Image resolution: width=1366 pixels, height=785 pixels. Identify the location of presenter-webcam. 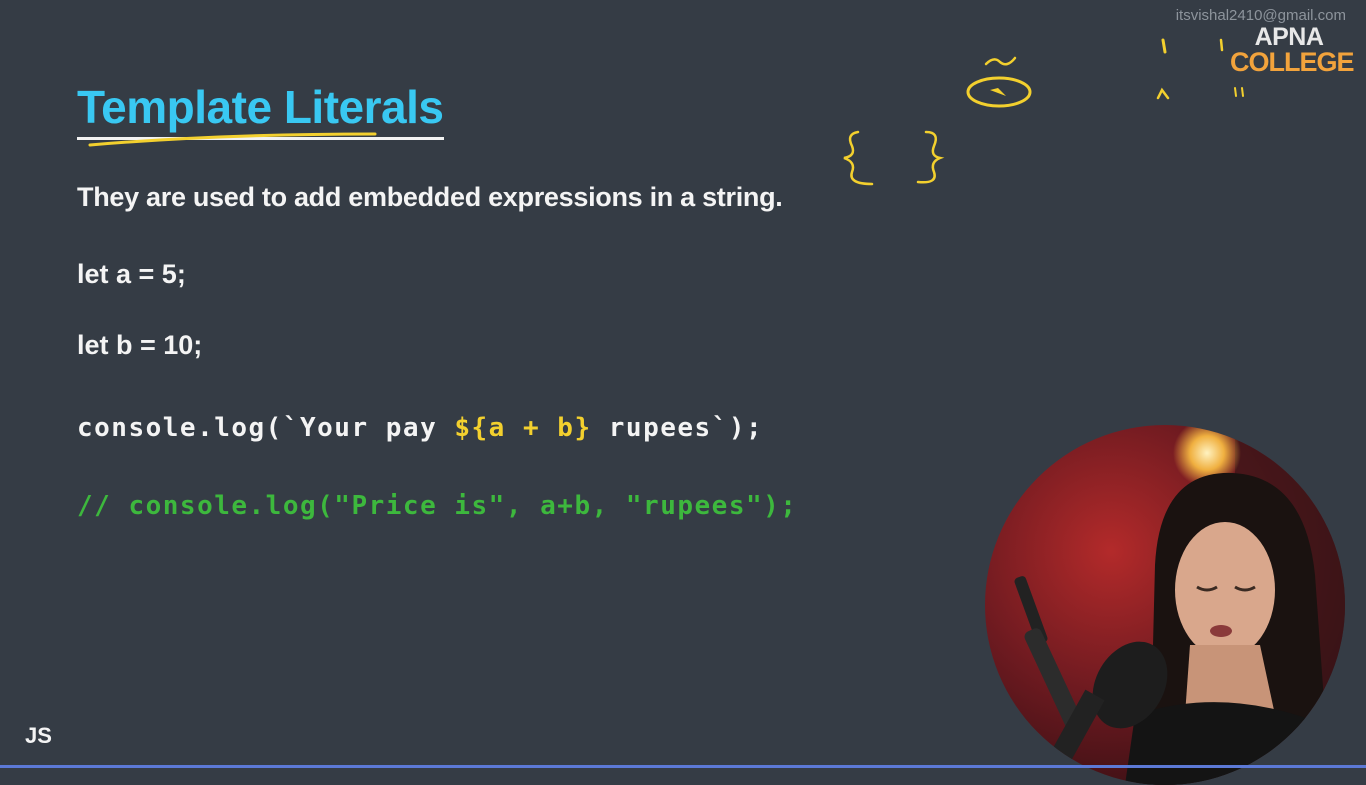
(1165, 605).